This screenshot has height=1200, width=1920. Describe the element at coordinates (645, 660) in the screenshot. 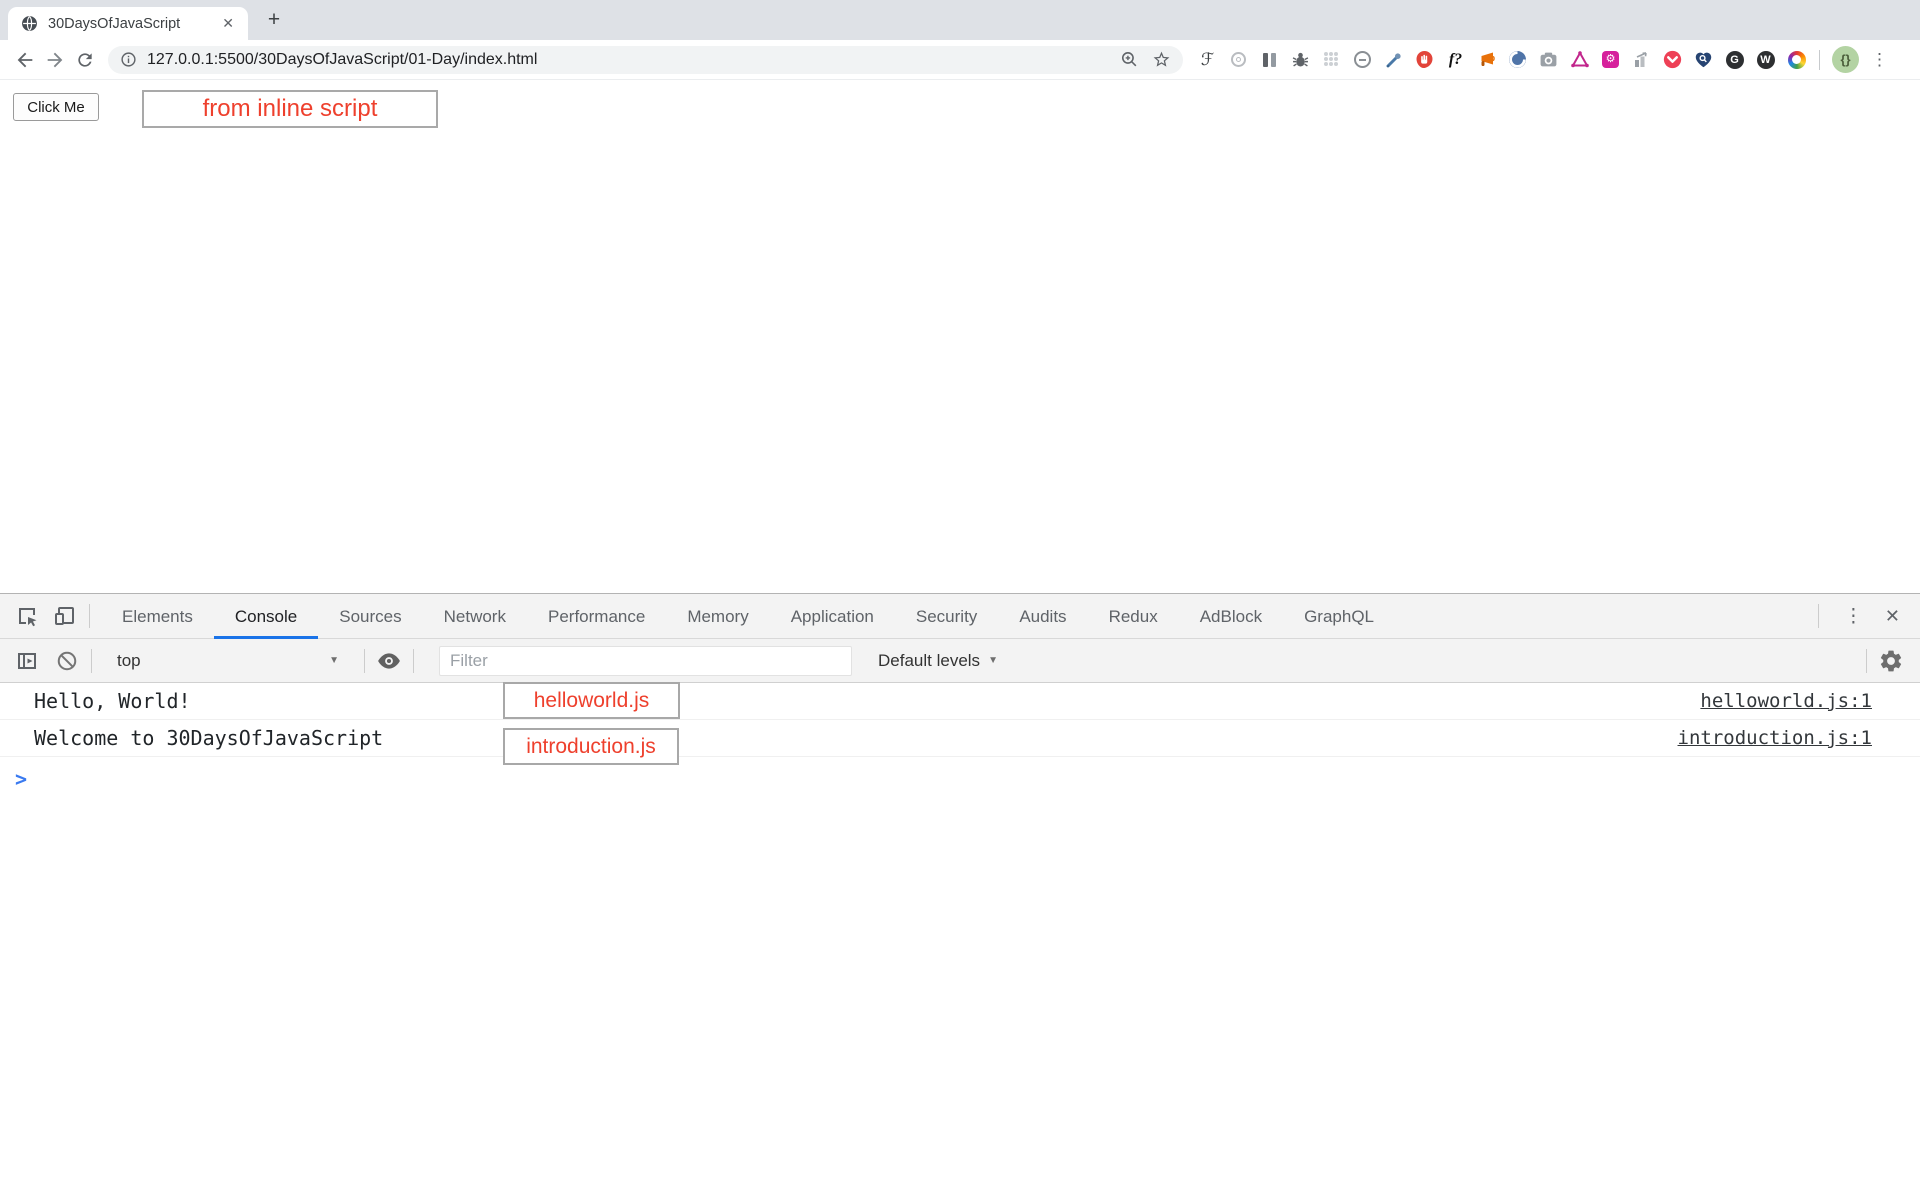

I see `filter-input` at that location.